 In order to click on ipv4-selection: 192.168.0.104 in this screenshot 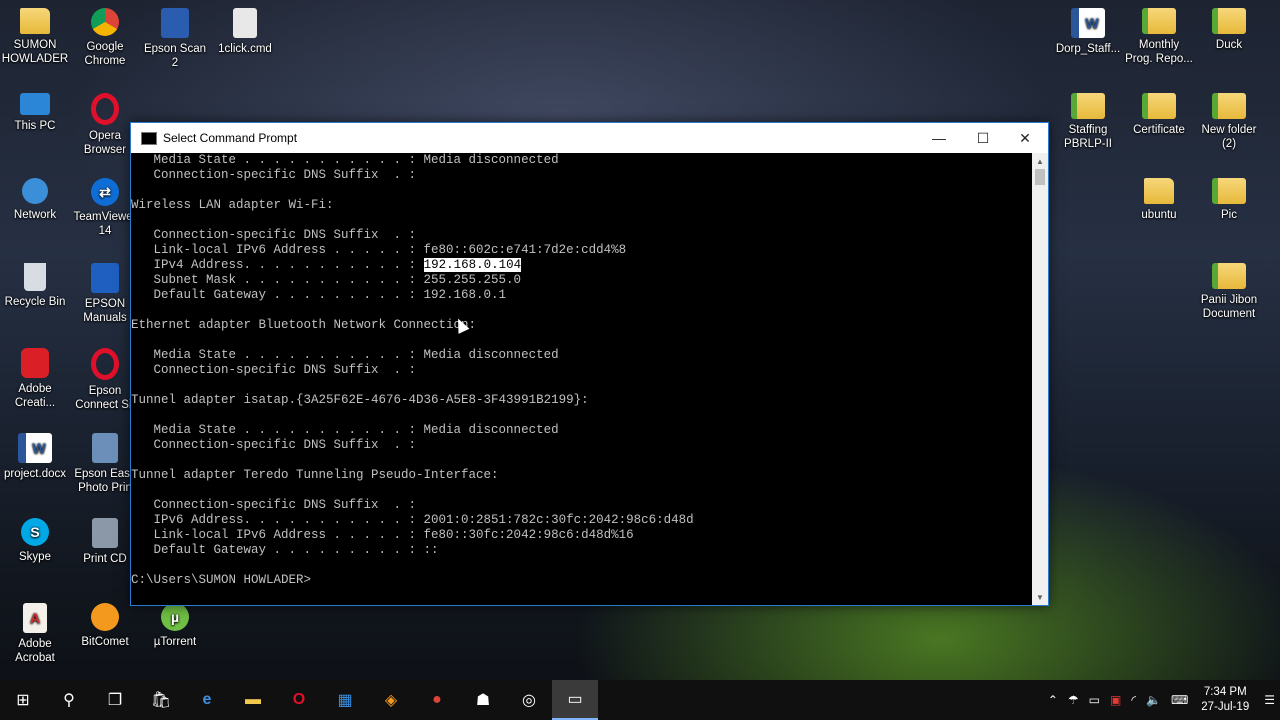, I will do `click(472, 265)`.